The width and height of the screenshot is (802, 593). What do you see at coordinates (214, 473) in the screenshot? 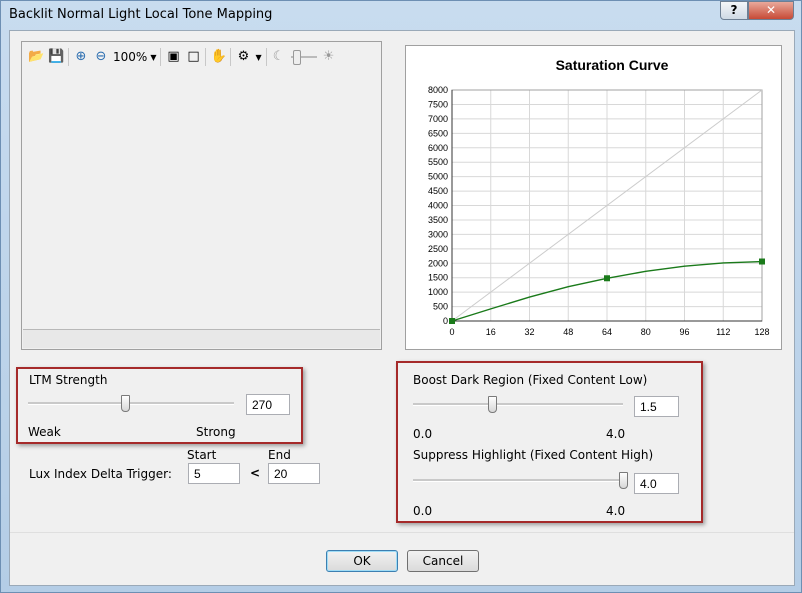
I see `lux-start-input` at bounding box center [214, 473].